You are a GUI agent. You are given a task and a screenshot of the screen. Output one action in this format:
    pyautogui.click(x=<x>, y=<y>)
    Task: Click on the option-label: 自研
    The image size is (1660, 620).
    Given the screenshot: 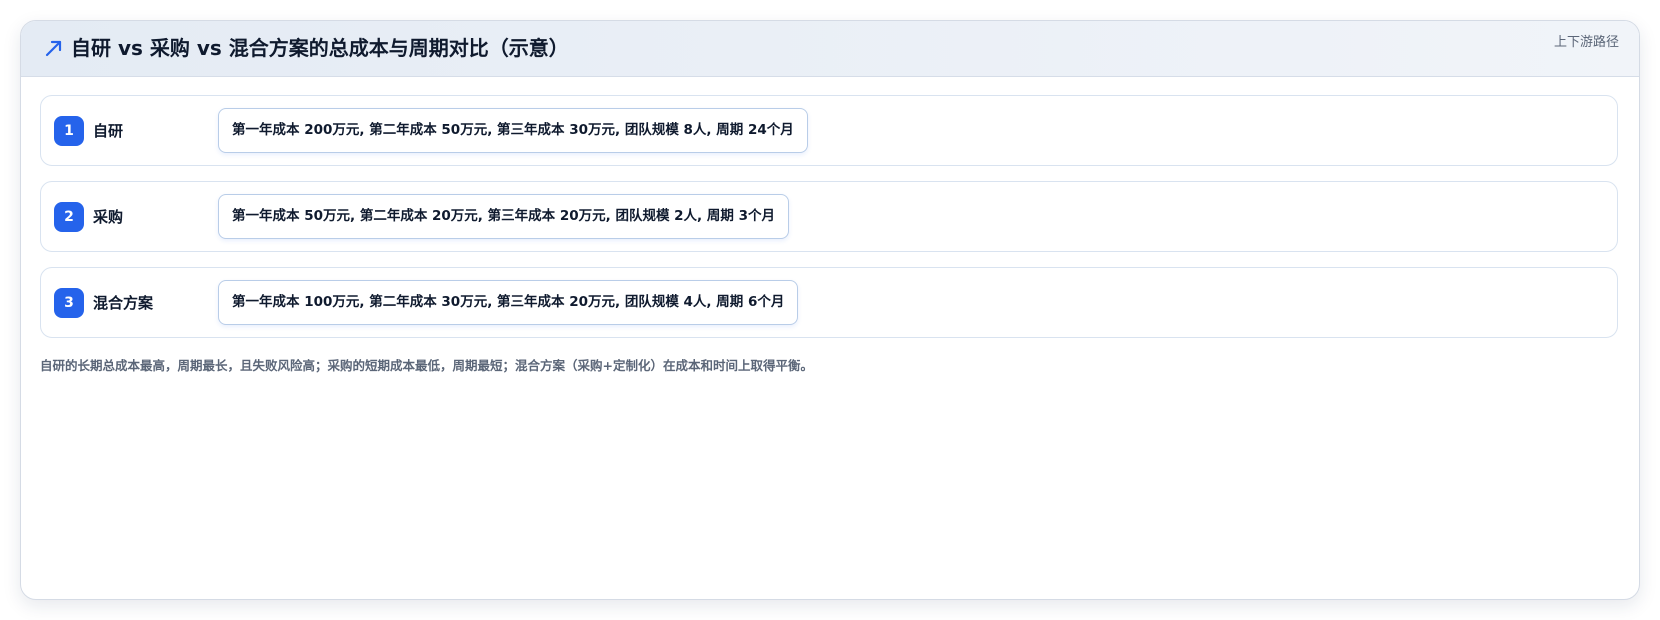 What is the action you would take?
    pyautogui.click(x=108, y=131)
    